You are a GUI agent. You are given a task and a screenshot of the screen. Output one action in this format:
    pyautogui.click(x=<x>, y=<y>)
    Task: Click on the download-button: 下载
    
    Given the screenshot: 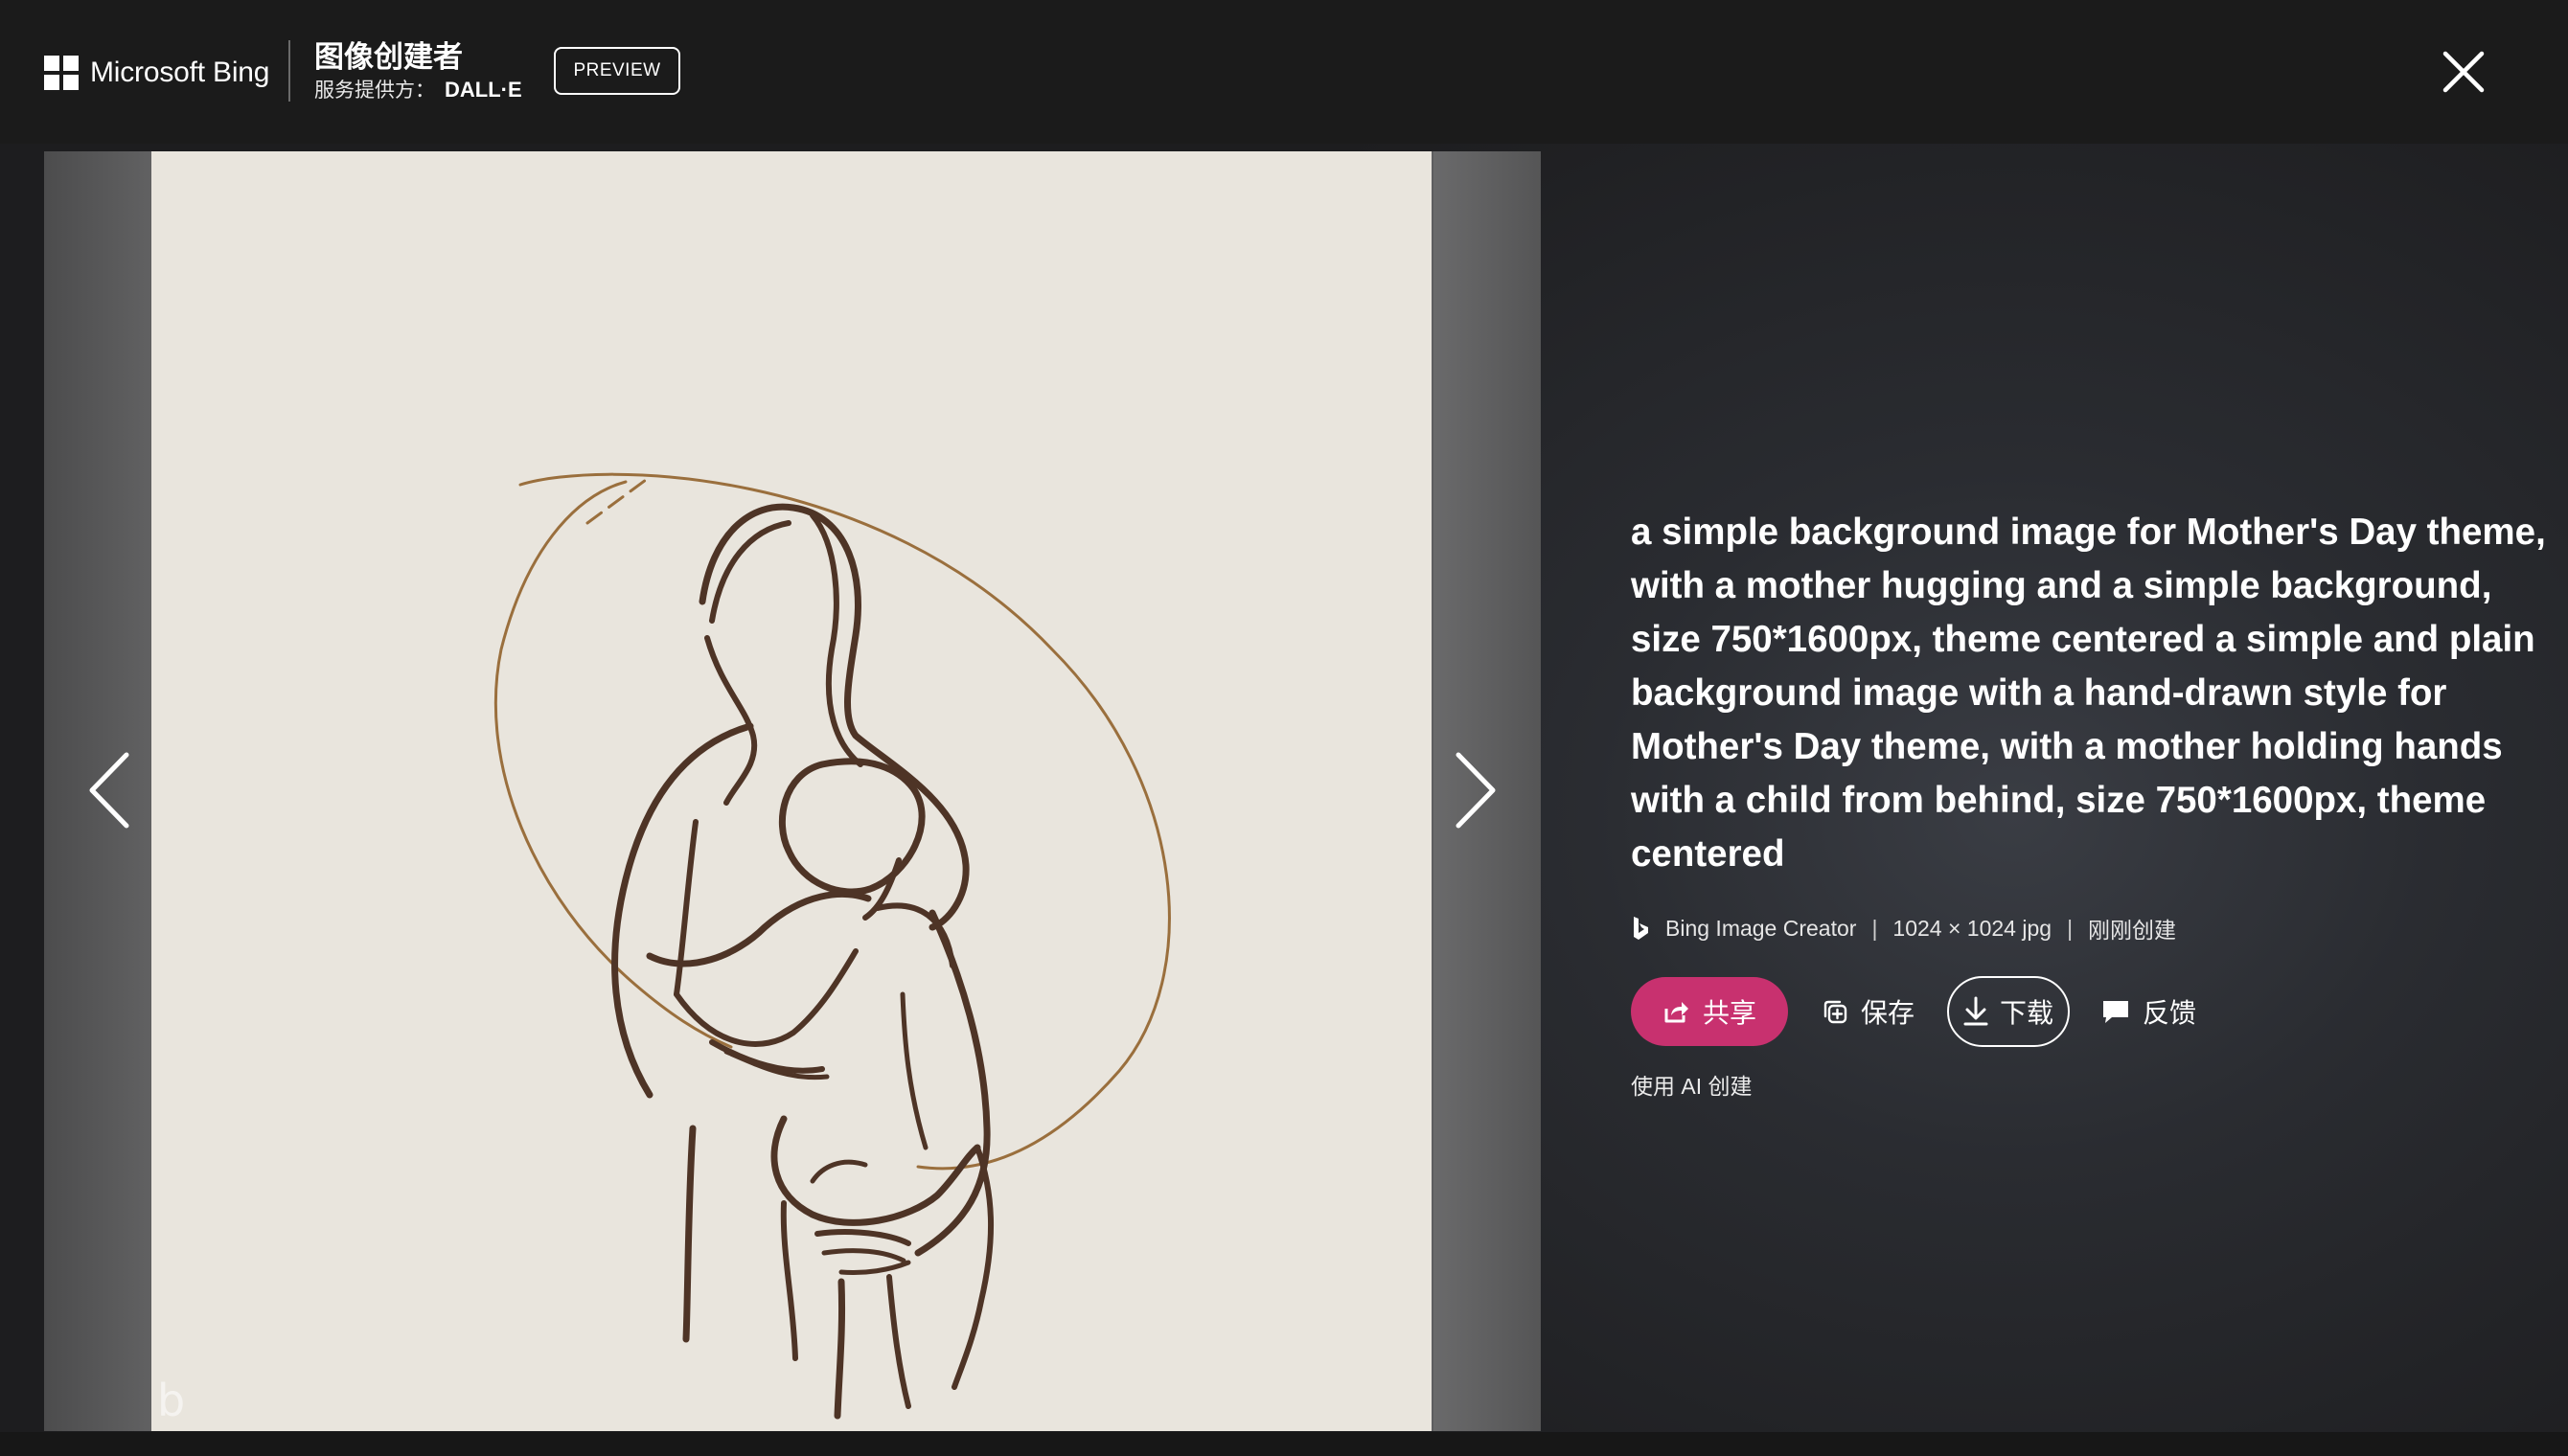 What is the action you would take?
    pyautogui.click(x=2009, y=1012)
    